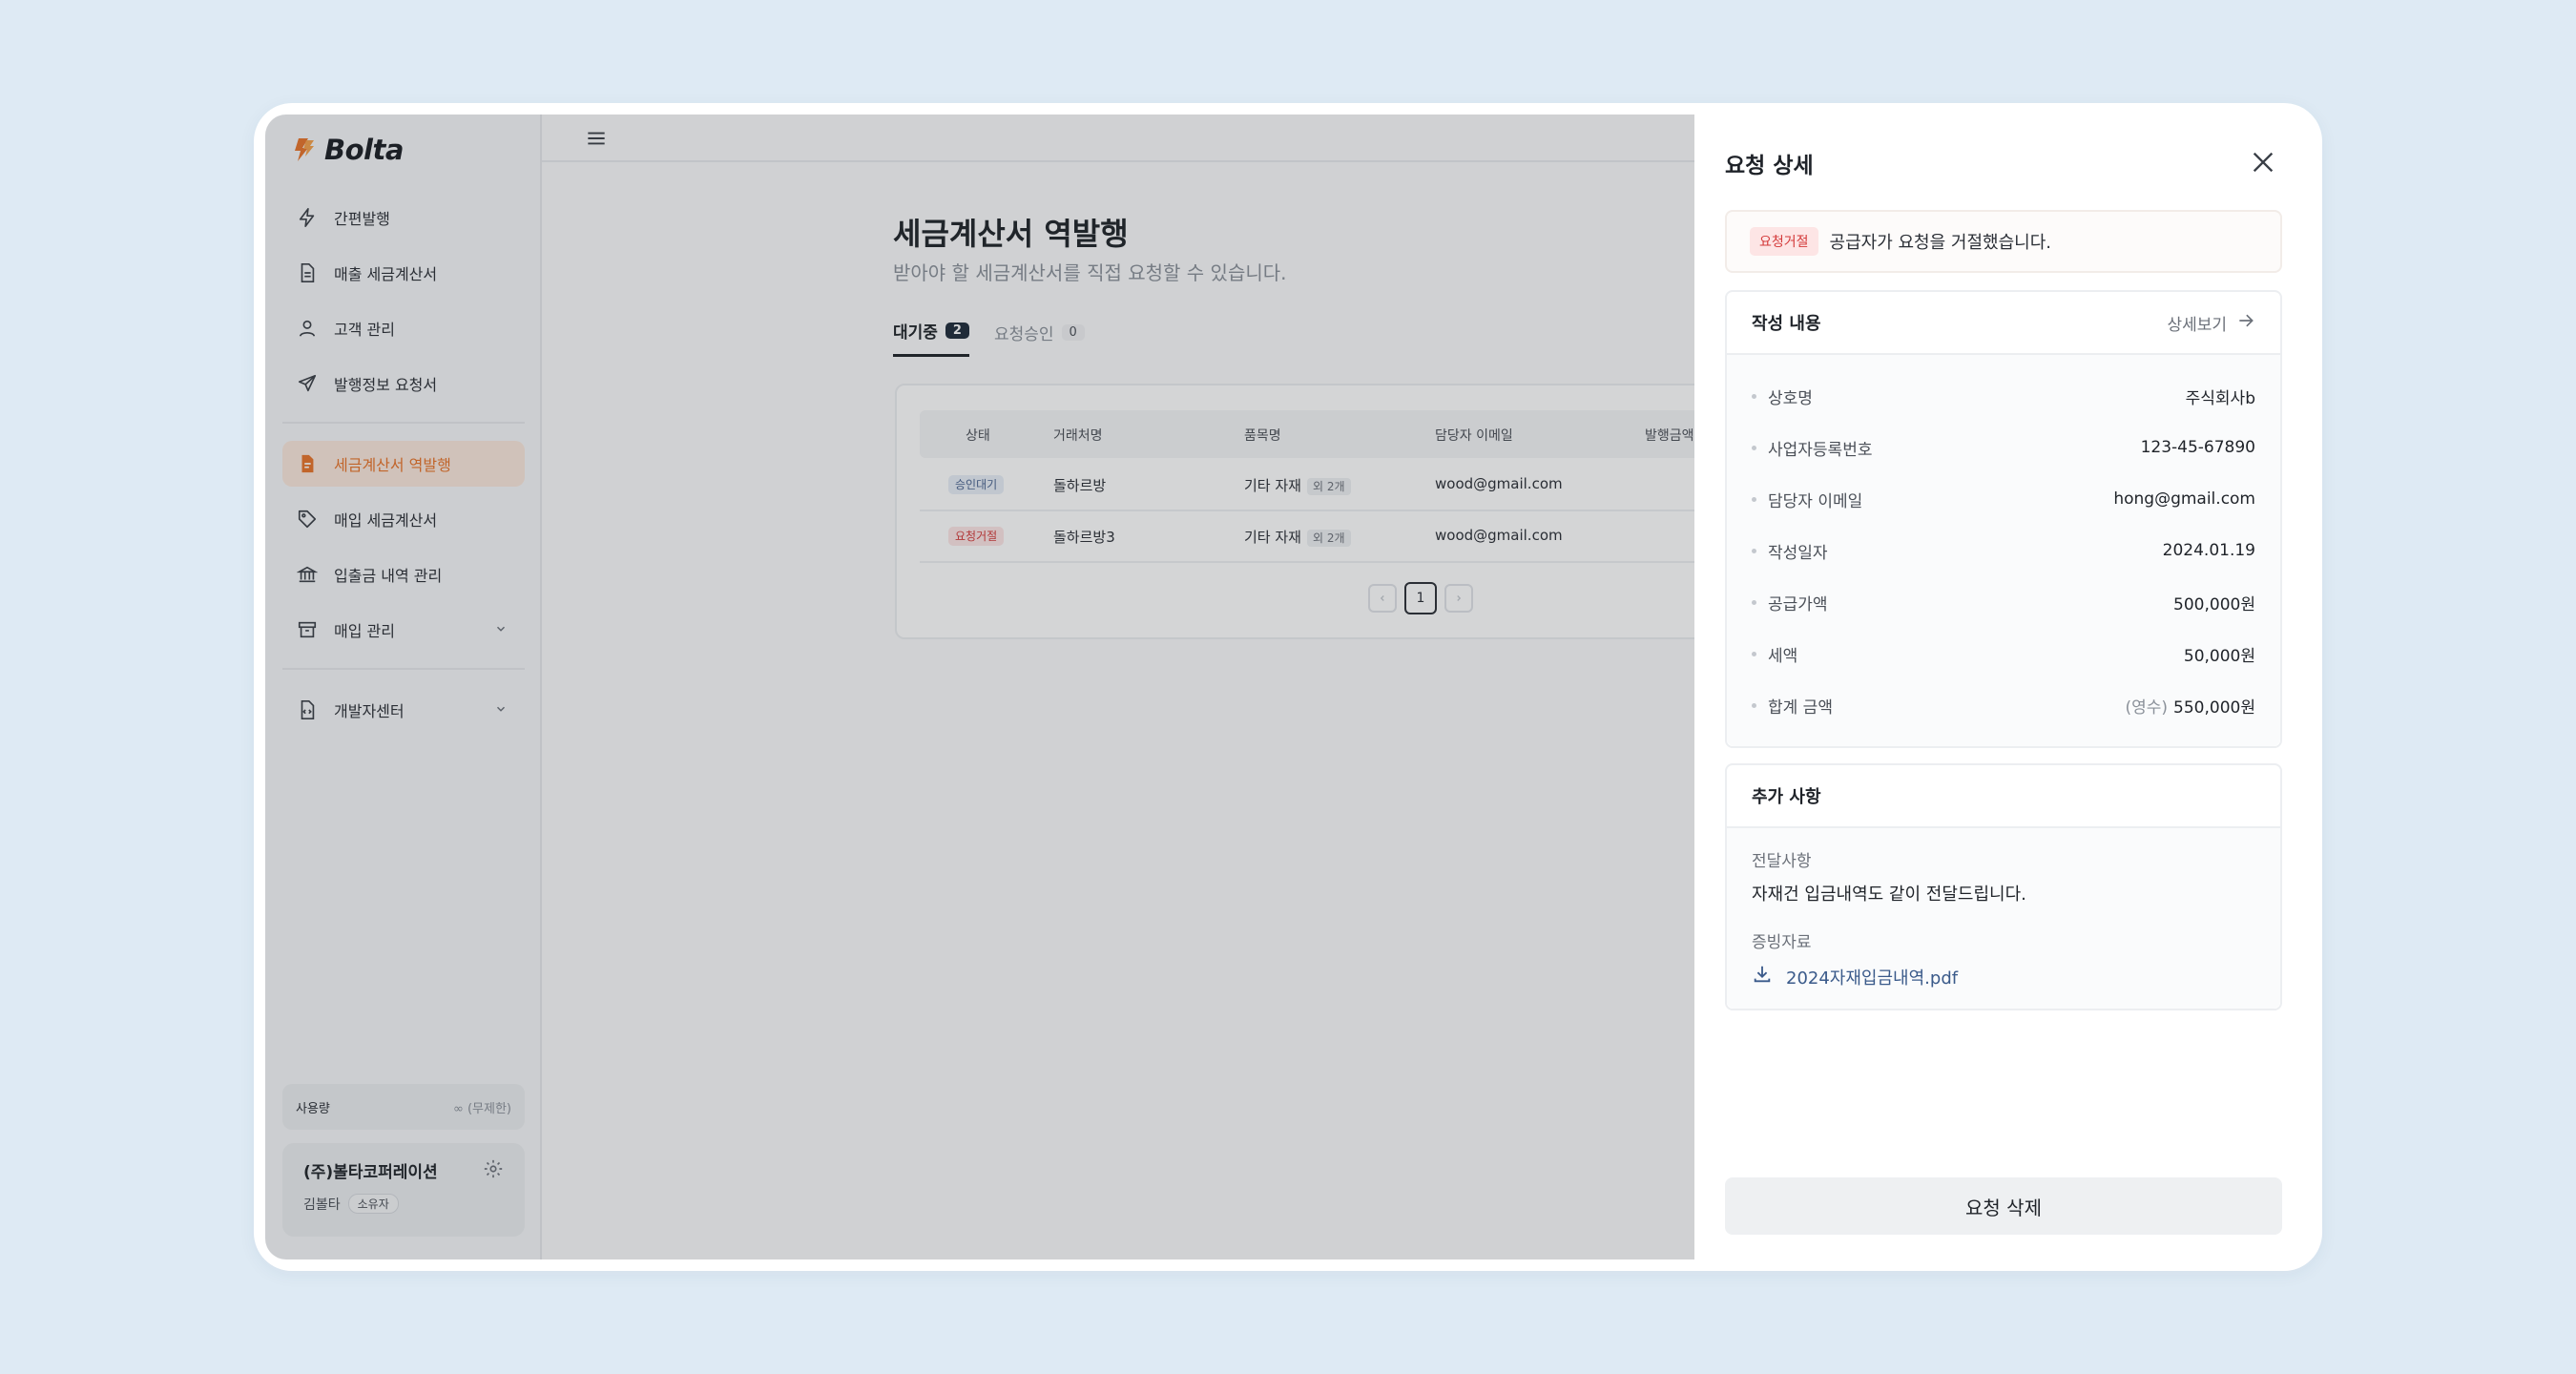 The image size is (2576, 1374). I want to click on field-row: 공급가액 500,000원, so click(2003, 602).